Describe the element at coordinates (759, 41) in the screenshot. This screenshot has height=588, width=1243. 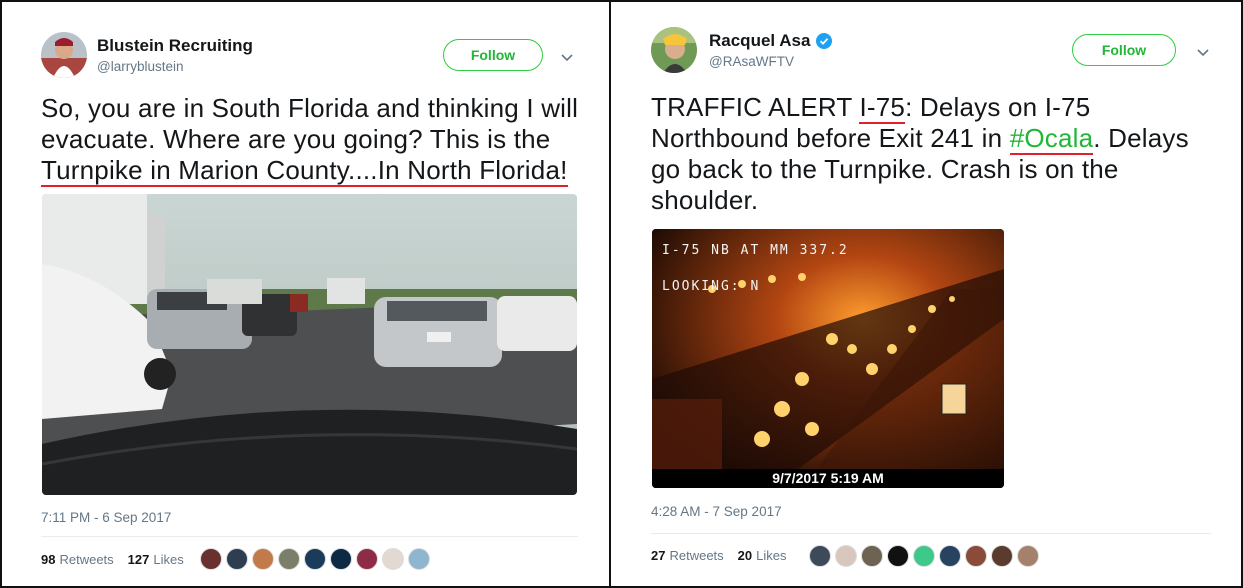
I see `display-name: Racquel Asa` at that location.